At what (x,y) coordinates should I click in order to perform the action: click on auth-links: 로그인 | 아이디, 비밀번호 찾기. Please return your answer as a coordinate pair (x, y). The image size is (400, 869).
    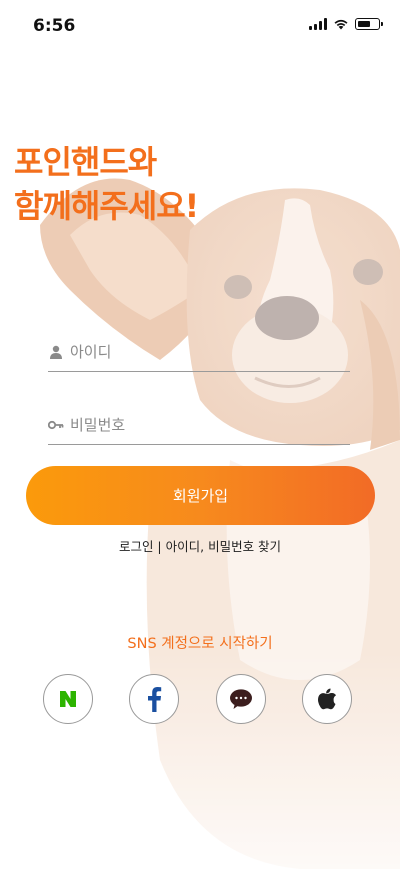
    Looking at the image, I should click on (200, 545).